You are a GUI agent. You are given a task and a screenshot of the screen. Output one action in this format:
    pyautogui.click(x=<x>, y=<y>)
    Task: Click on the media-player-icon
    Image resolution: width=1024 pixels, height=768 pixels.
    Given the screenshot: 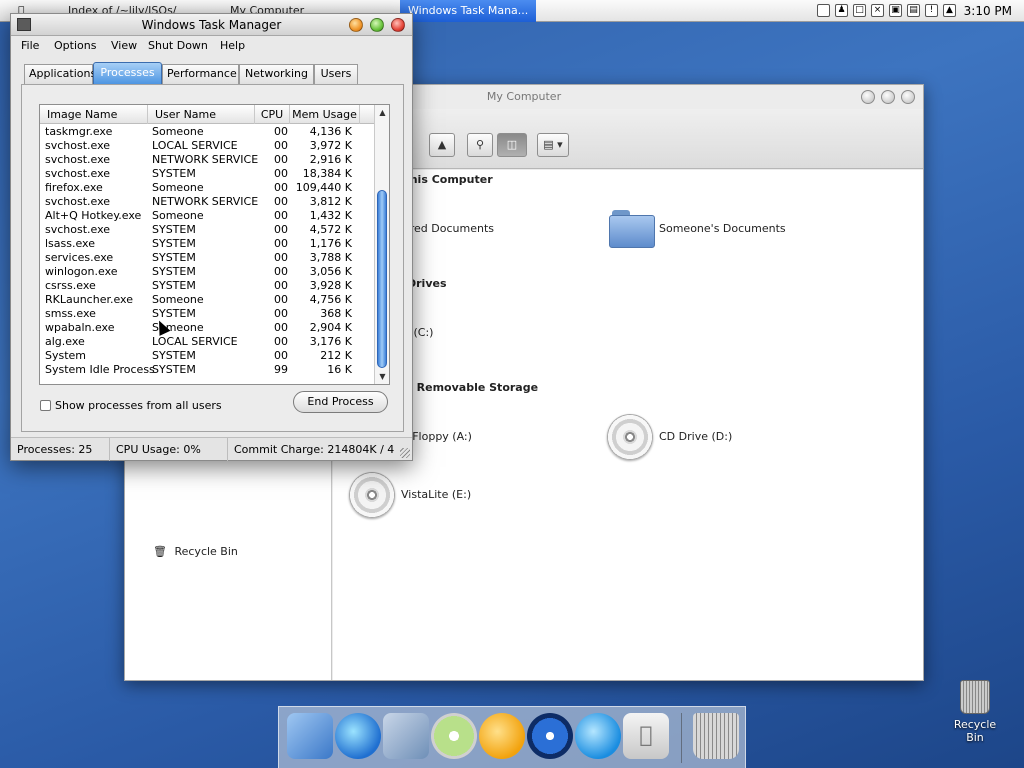 What is the action you would take?
    pyautogui.click(x=502, y=736)
    